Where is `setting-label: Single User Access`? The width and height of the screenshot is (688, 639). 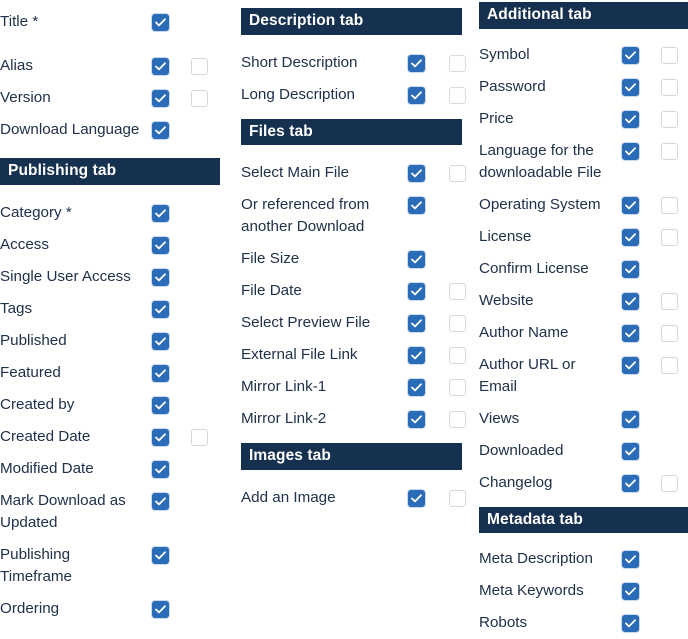 setting-label: Single User Access is located at coordinates (65, 276).